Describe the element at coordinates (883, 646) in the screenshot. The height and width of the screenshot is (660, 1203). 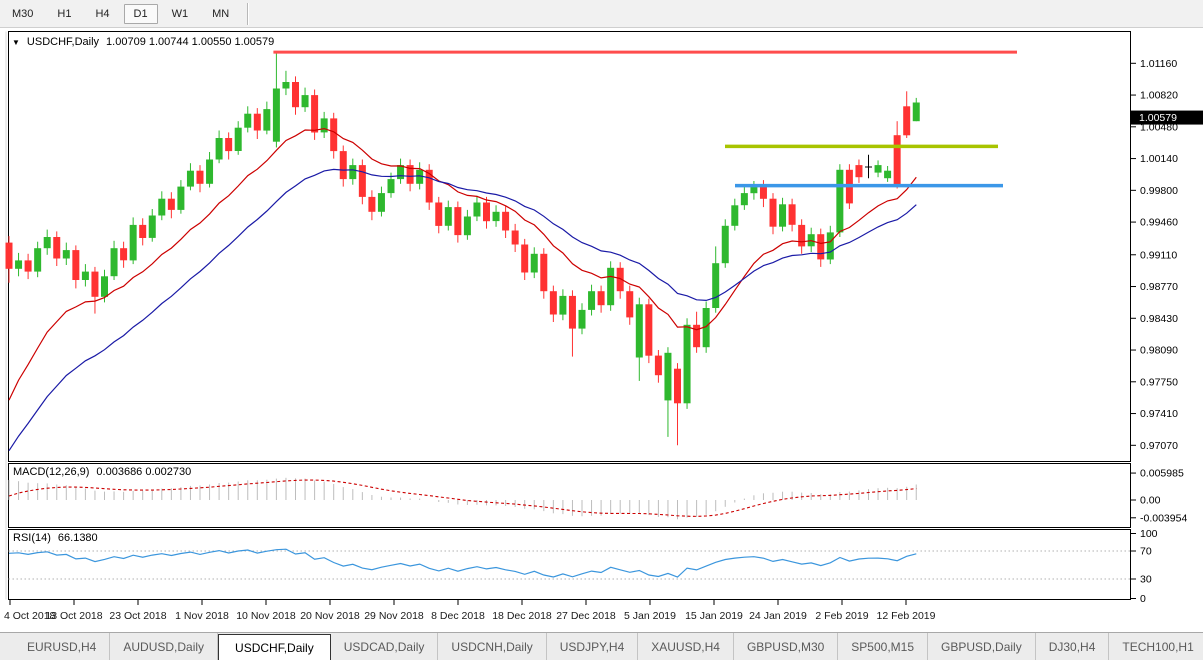
I see `chart-tab-sp500-m15: SP500,M15` at that location.